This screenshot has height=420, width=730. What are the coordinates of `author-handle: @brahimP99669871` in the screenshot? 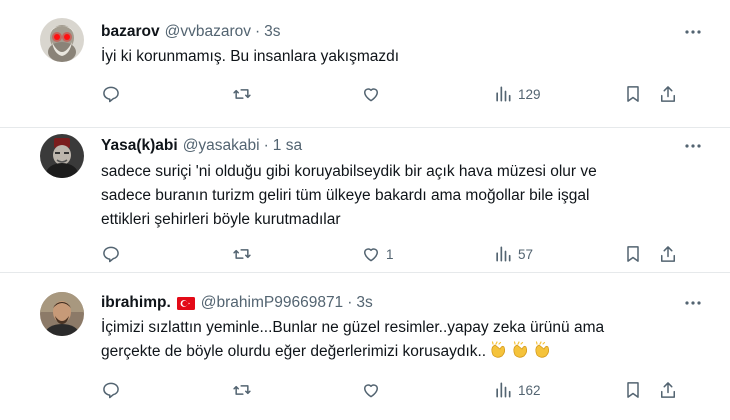 It's located at (272, 303).